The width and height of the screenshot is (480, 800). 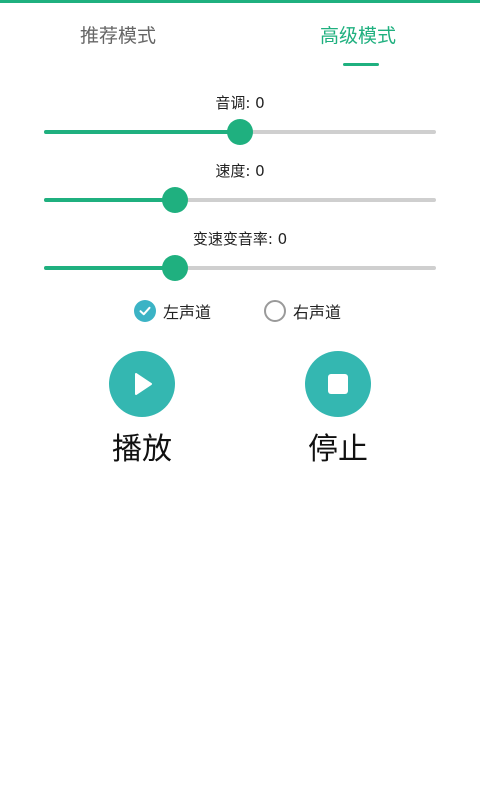 I want to click on rate-slider-thumb, so click(x=175, y=268).